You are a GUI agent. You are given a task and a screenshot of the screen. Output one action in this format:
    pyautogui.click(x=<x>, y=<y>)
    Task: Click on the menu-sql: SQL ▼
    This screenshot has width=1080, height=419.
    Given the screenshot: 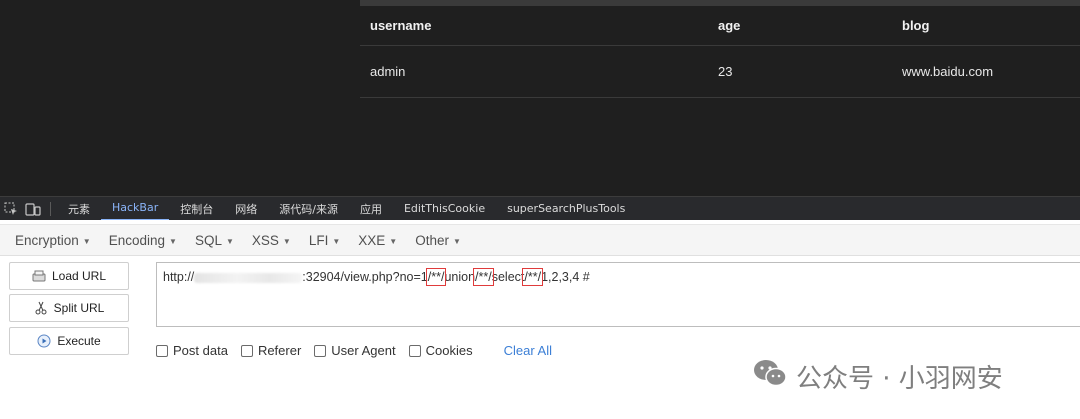 What is the action you would take?
    pyautogui.click(x=214, y=240)
    